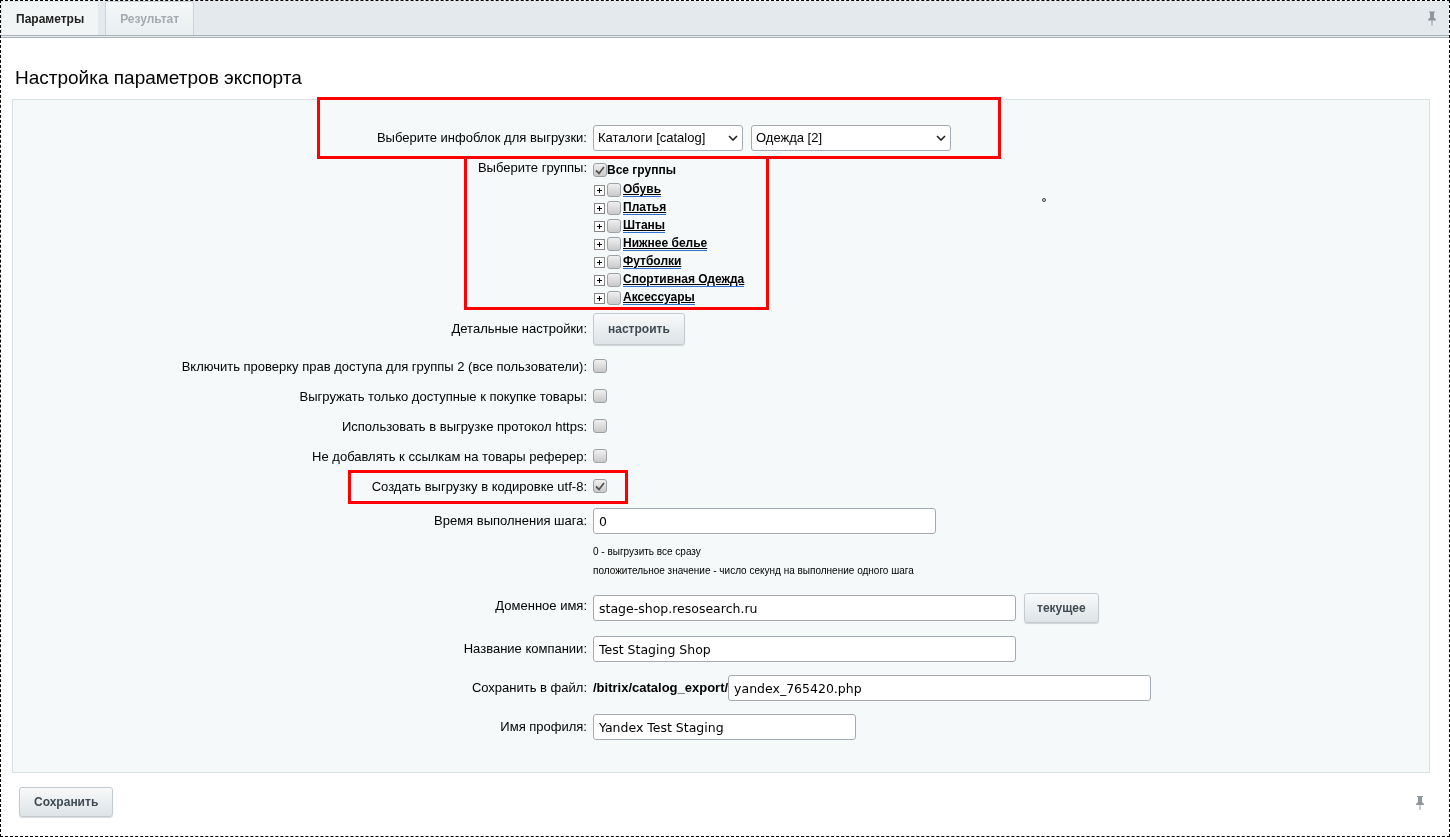  What do you see at coordinates (50, 18) in the screenshot?
I see `tab: Параметры` at bounding box center [50, 18].